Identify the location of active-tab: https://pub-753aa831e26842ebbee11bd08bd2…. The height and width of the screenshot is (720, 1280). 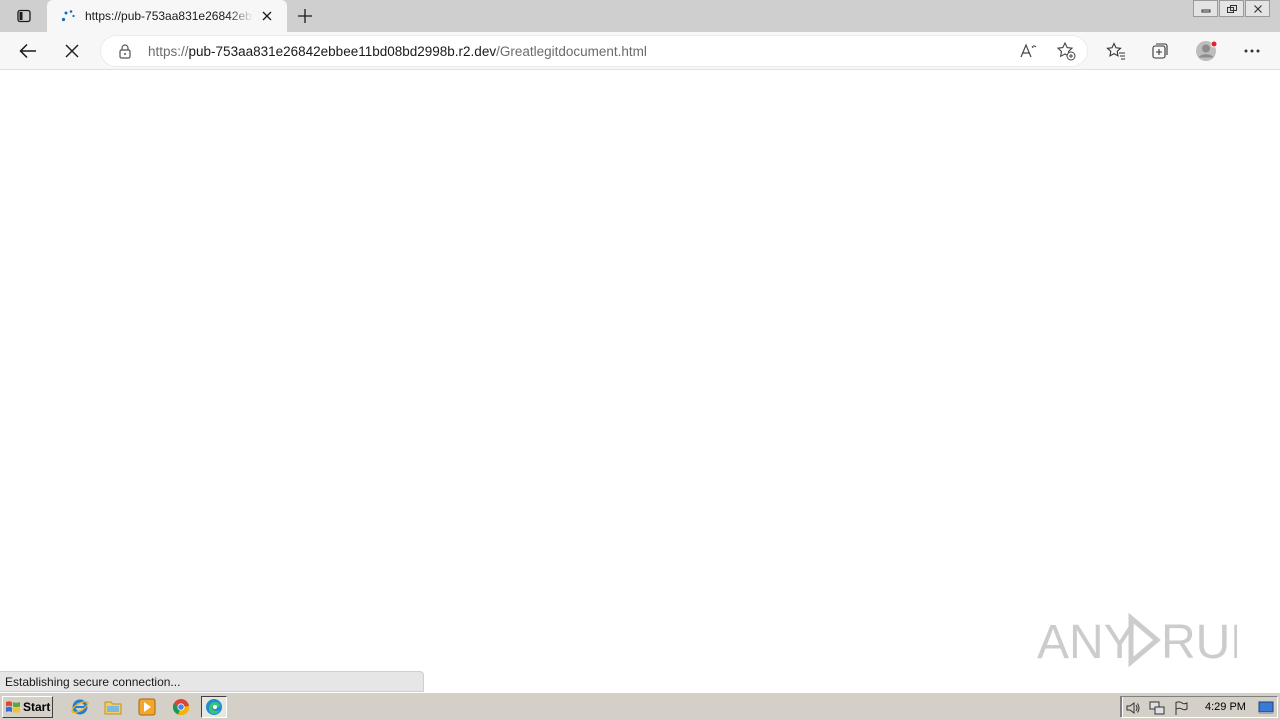
(167, 16).